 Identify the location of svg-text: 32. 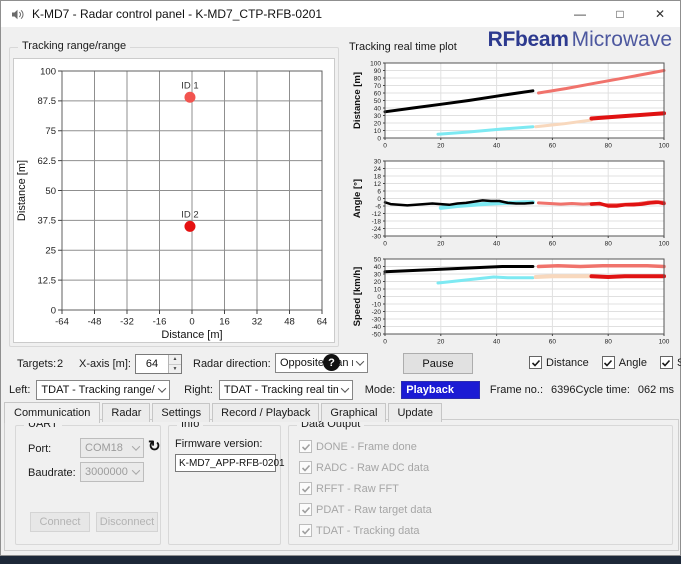
(257, 322).